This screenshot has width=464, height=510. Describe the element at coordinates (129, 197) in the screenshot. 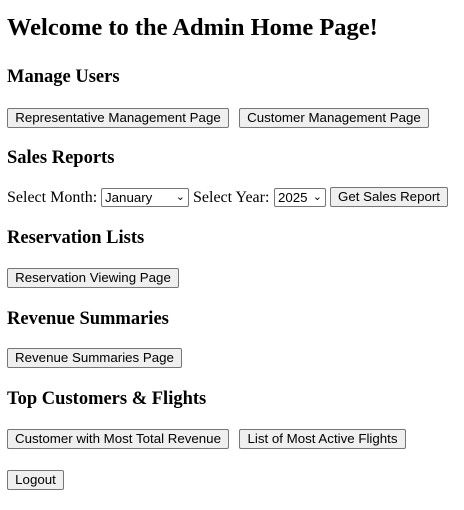

I see `month-select-value: January` at that location.